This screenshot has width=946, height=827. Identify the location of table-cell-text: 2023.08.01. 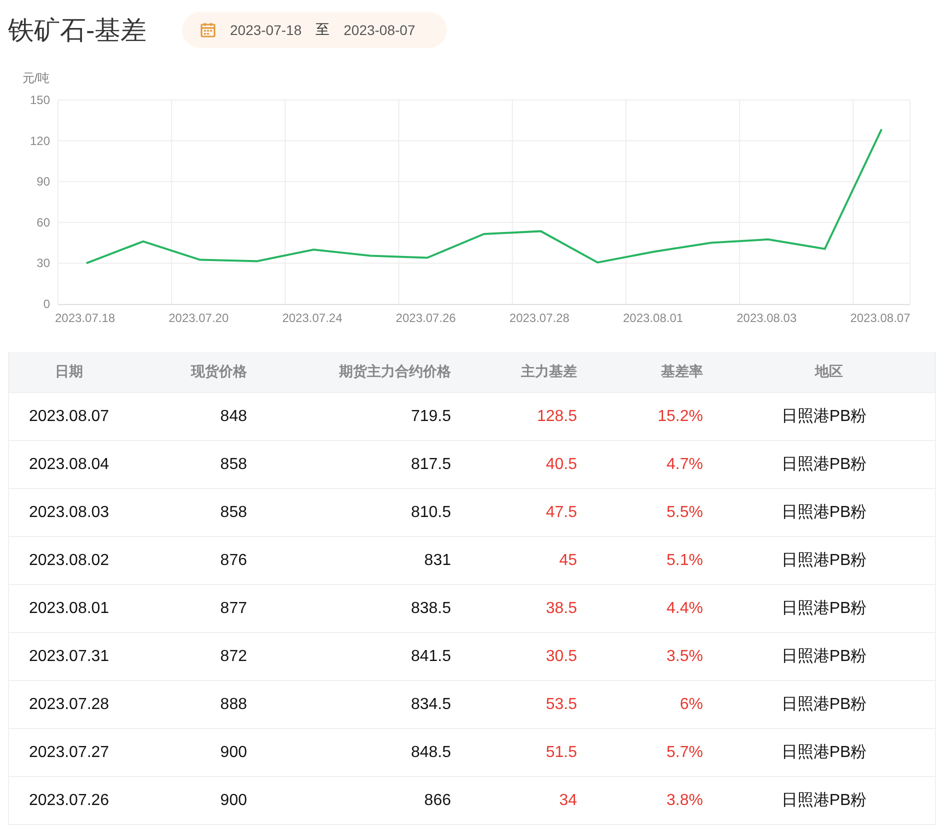
(69, 609).